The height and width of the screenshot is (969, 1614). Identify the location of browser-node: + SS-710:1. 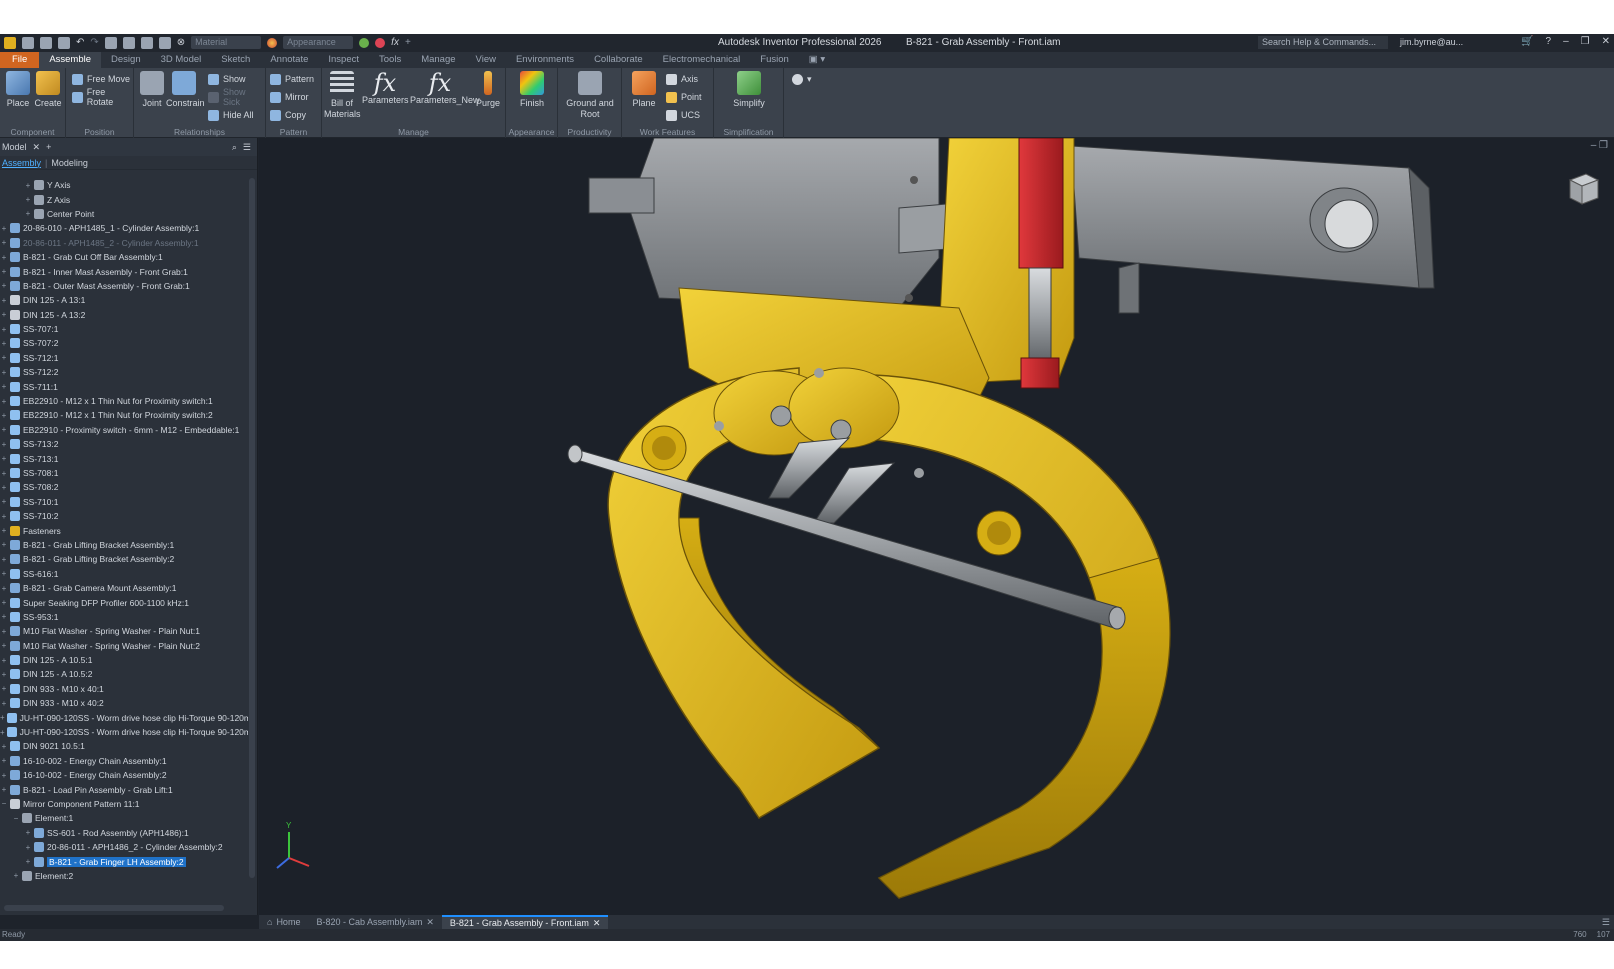
(124, 502).